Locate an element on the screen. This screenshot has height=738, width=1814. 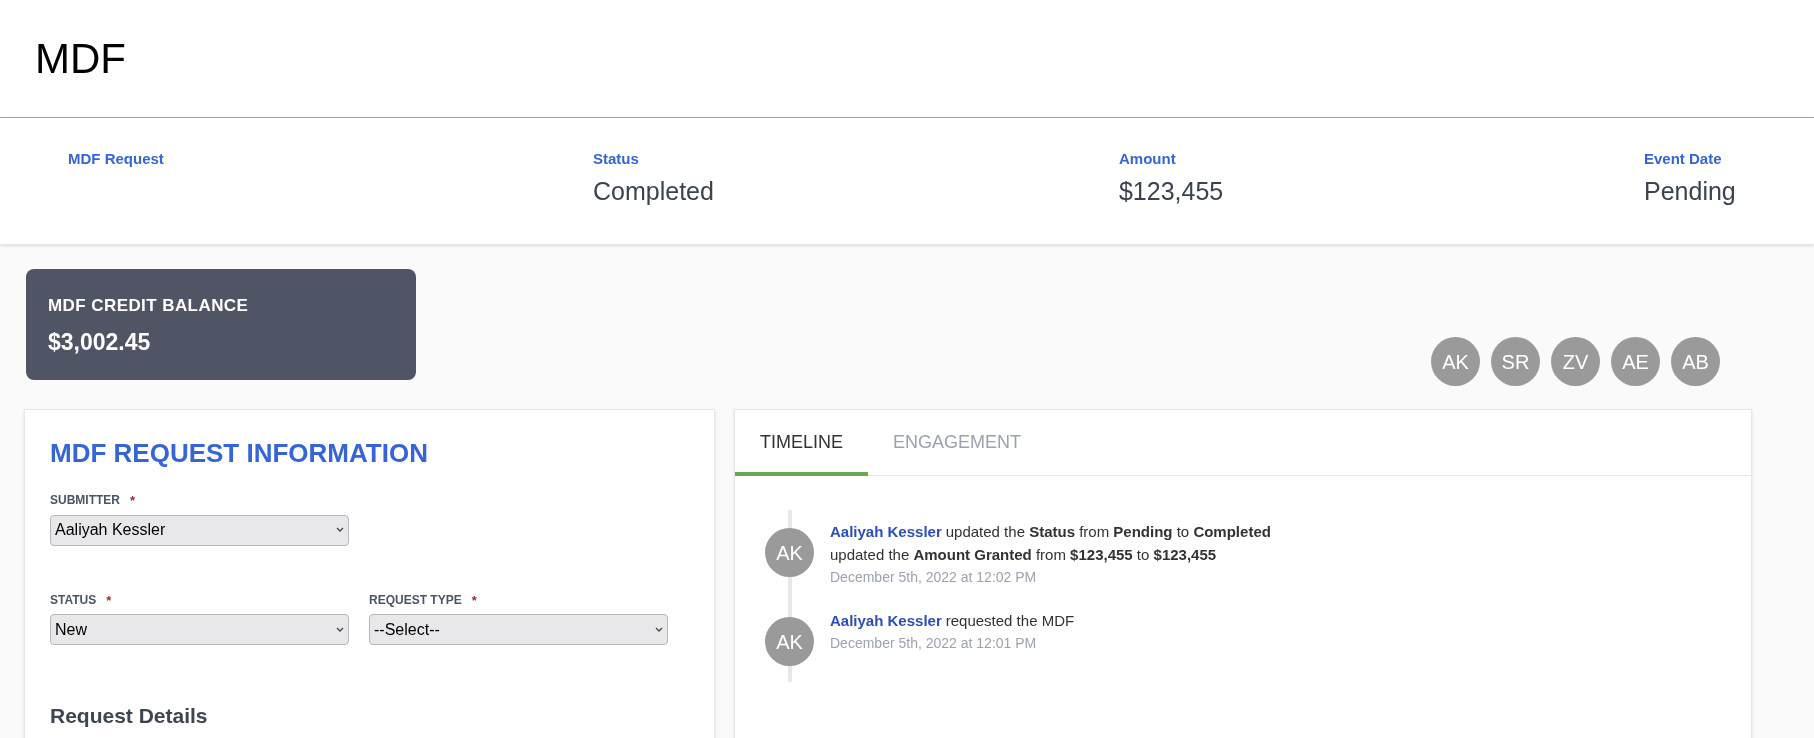
field-label: STATUS is located at coordinates (73, 600).